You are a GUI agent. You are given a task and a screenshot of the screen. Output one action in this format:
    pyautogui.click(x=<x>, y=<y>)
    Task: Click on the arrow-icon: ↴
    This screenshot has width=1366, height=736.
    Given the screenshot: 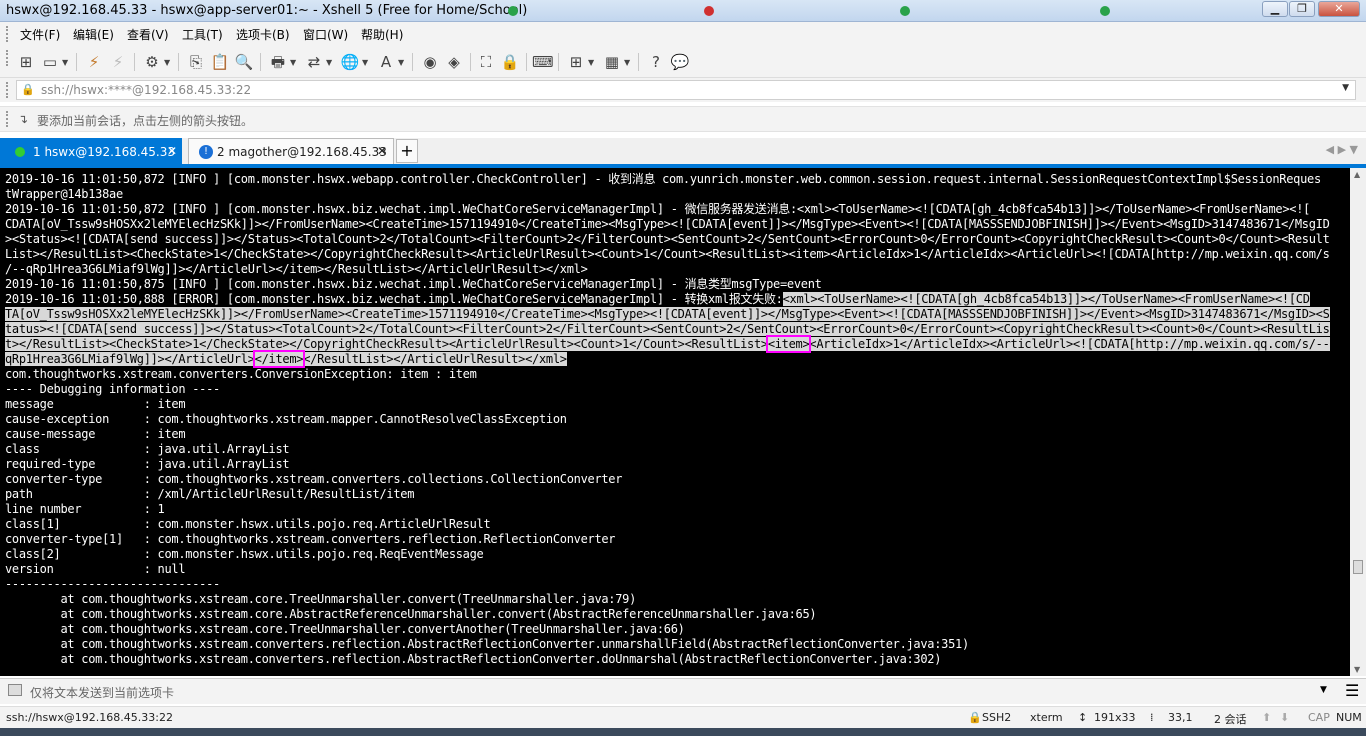 What is the action you would take?
    pyautogui.click(x=23, y=119)
    